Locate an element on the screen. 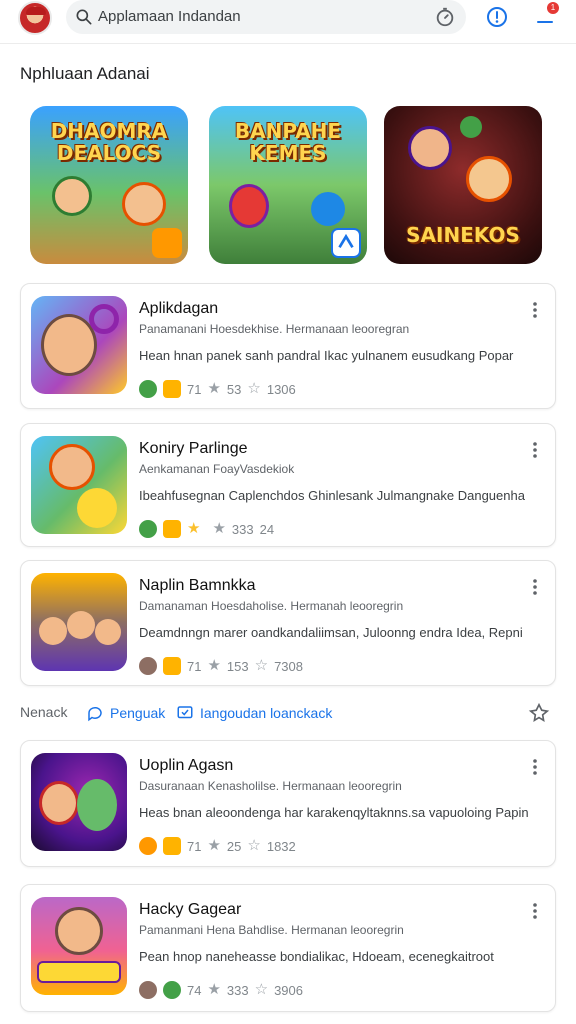 This screenshot has height=1024, width=576. app-meta: 71 ★ 53 ☆ 1306 is located at coordinates (217, 389).